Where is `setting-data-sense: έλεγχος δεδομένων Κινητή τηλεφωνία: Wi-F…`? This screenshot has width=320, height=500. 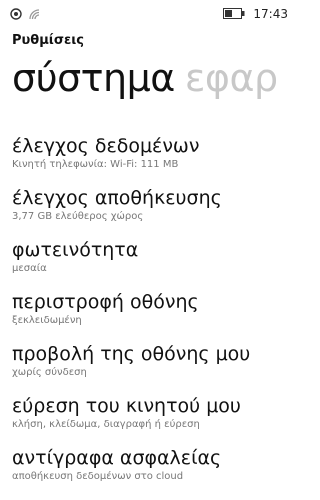 setting-data-sense: έλεγχος δεδομένων Κινητή τηλεφωνία: Wi-F… is located at coordinates (154, 159).